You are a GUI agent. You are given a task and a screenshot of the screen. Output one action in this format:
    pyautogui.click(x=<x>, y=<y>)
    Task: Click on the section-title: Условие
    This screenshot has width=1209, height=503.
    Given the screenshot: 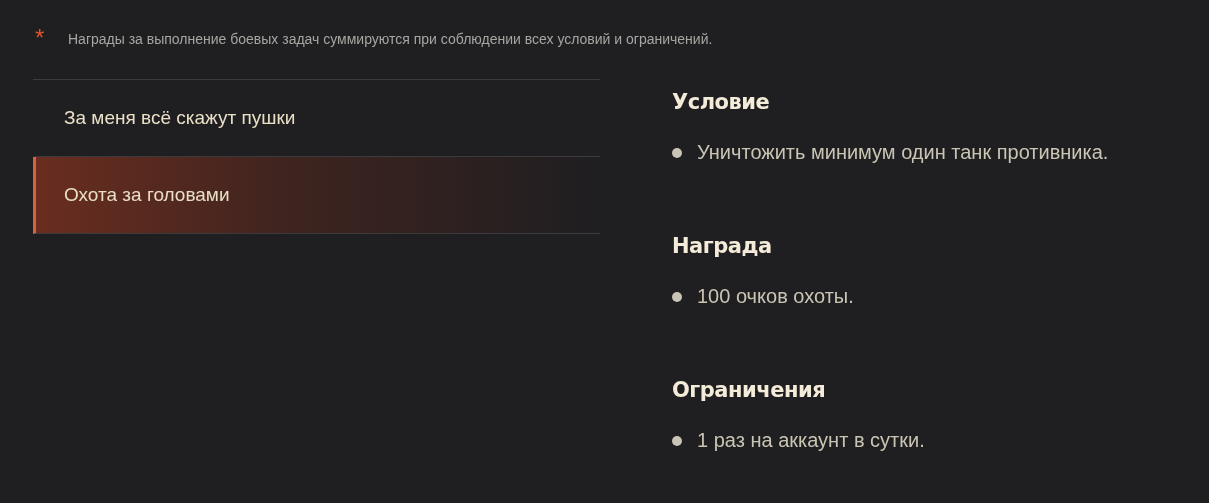 What is the action you would take?
    pyautogui.click(x=721, y=102)
    